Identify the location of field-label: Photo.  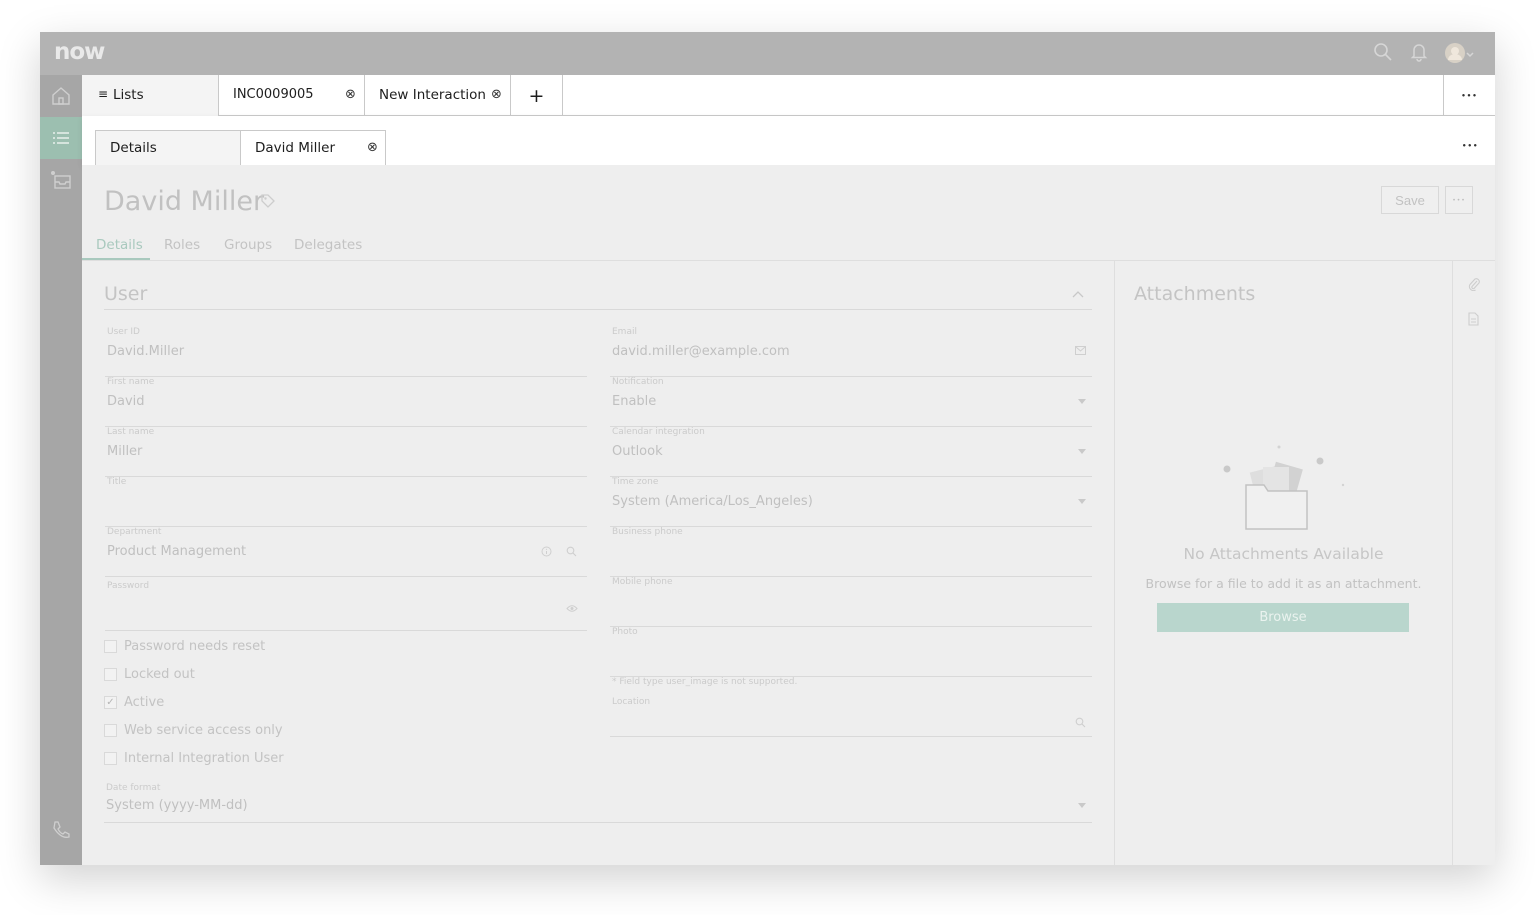
(625, 632).